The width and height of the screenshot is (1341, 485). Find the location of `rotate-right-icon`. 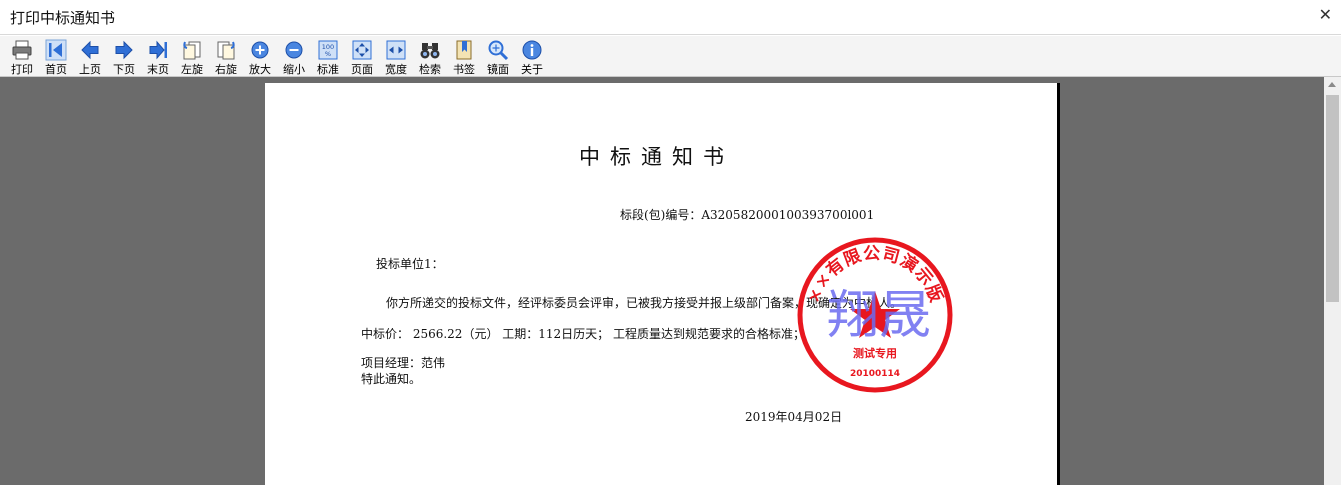

rotate-right-icon is located at coordinates (226, 50).